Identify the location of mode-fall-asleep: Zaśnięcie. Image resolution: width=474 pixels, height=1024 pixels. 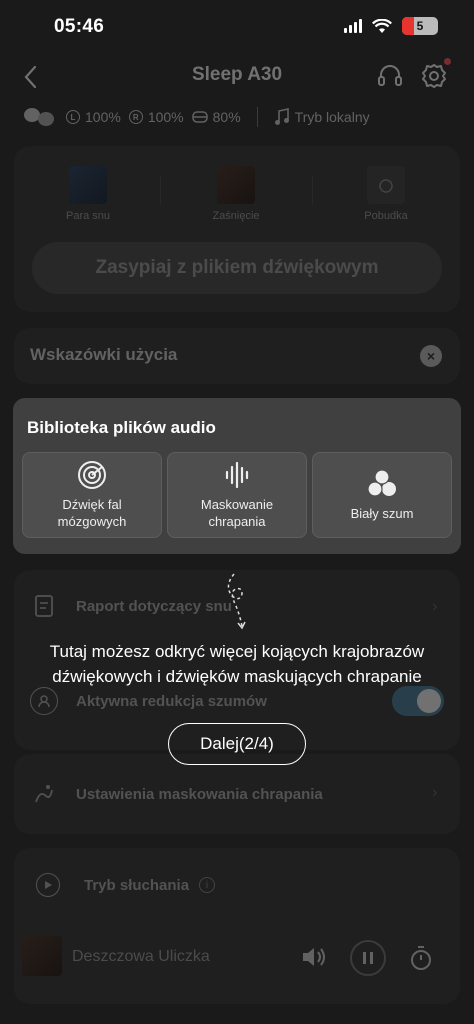
(236, 194).